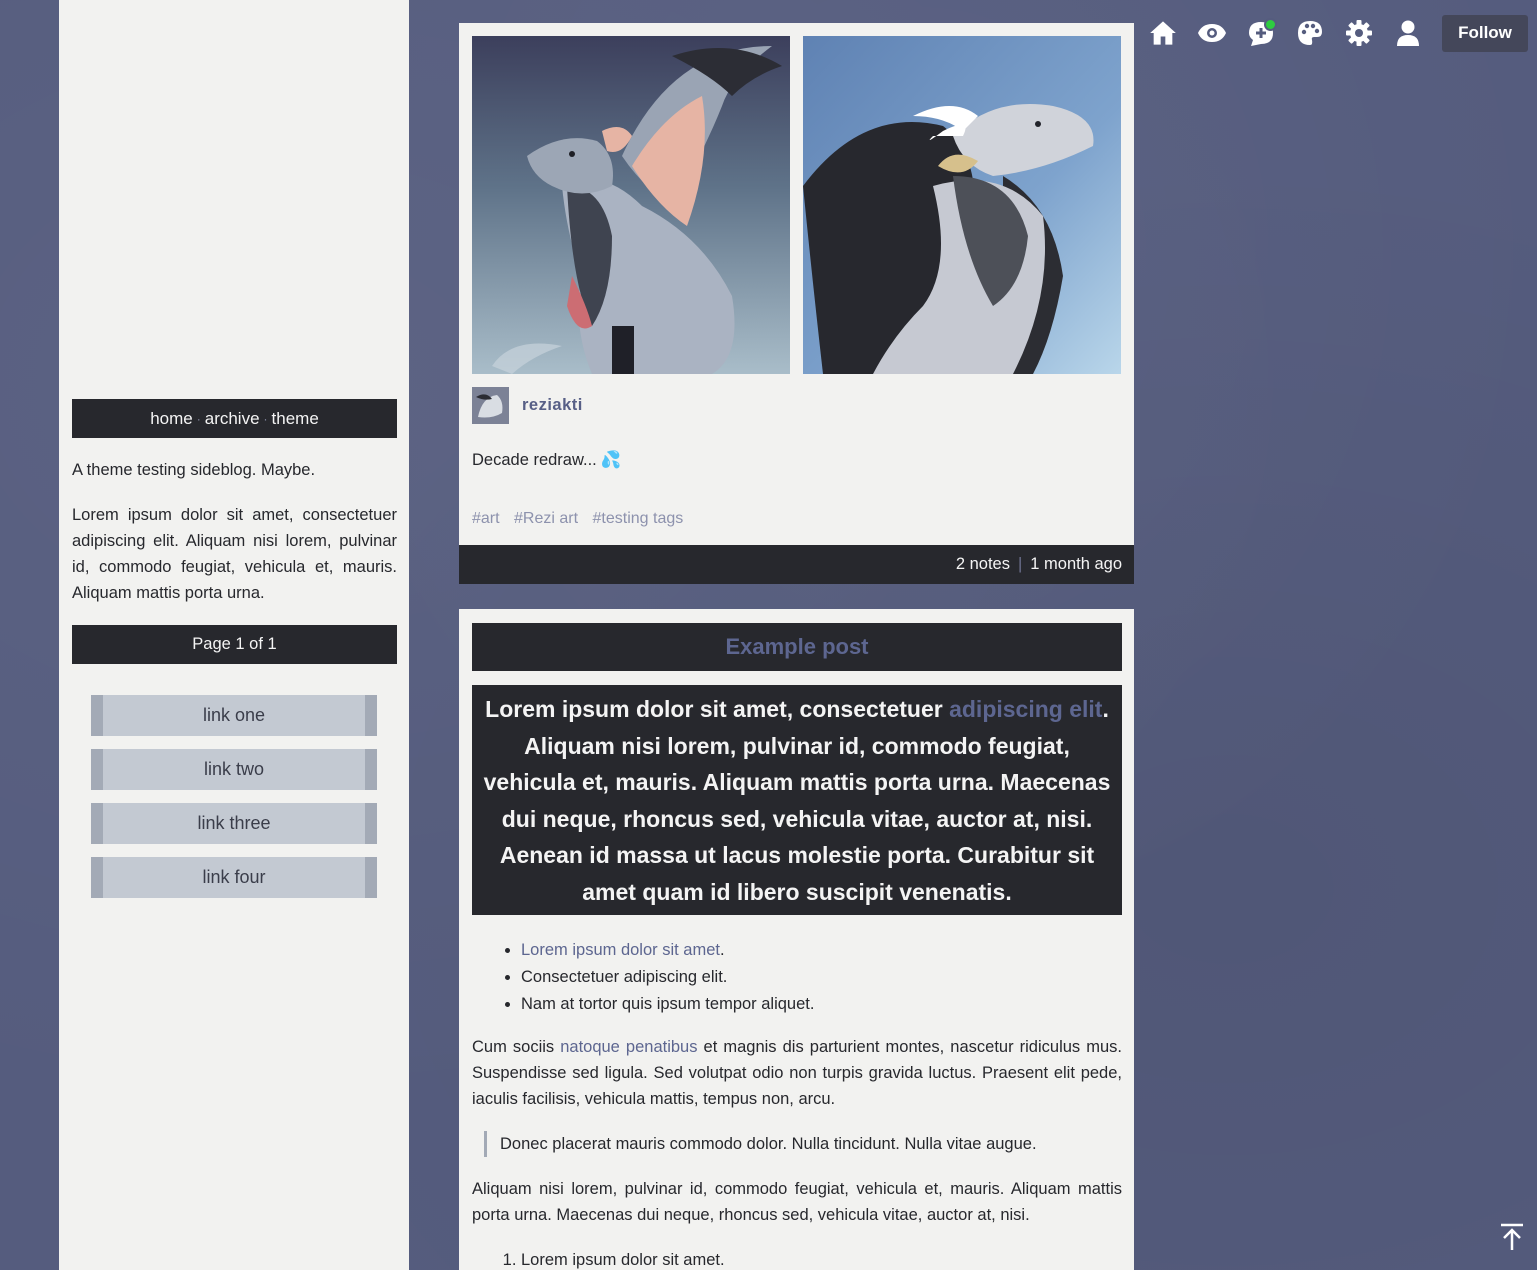 This screenshot has width=1537, height=1270. Describe the element at coordinates (797, 647) in the screenshot. I see `post-title: Example post` at that location.